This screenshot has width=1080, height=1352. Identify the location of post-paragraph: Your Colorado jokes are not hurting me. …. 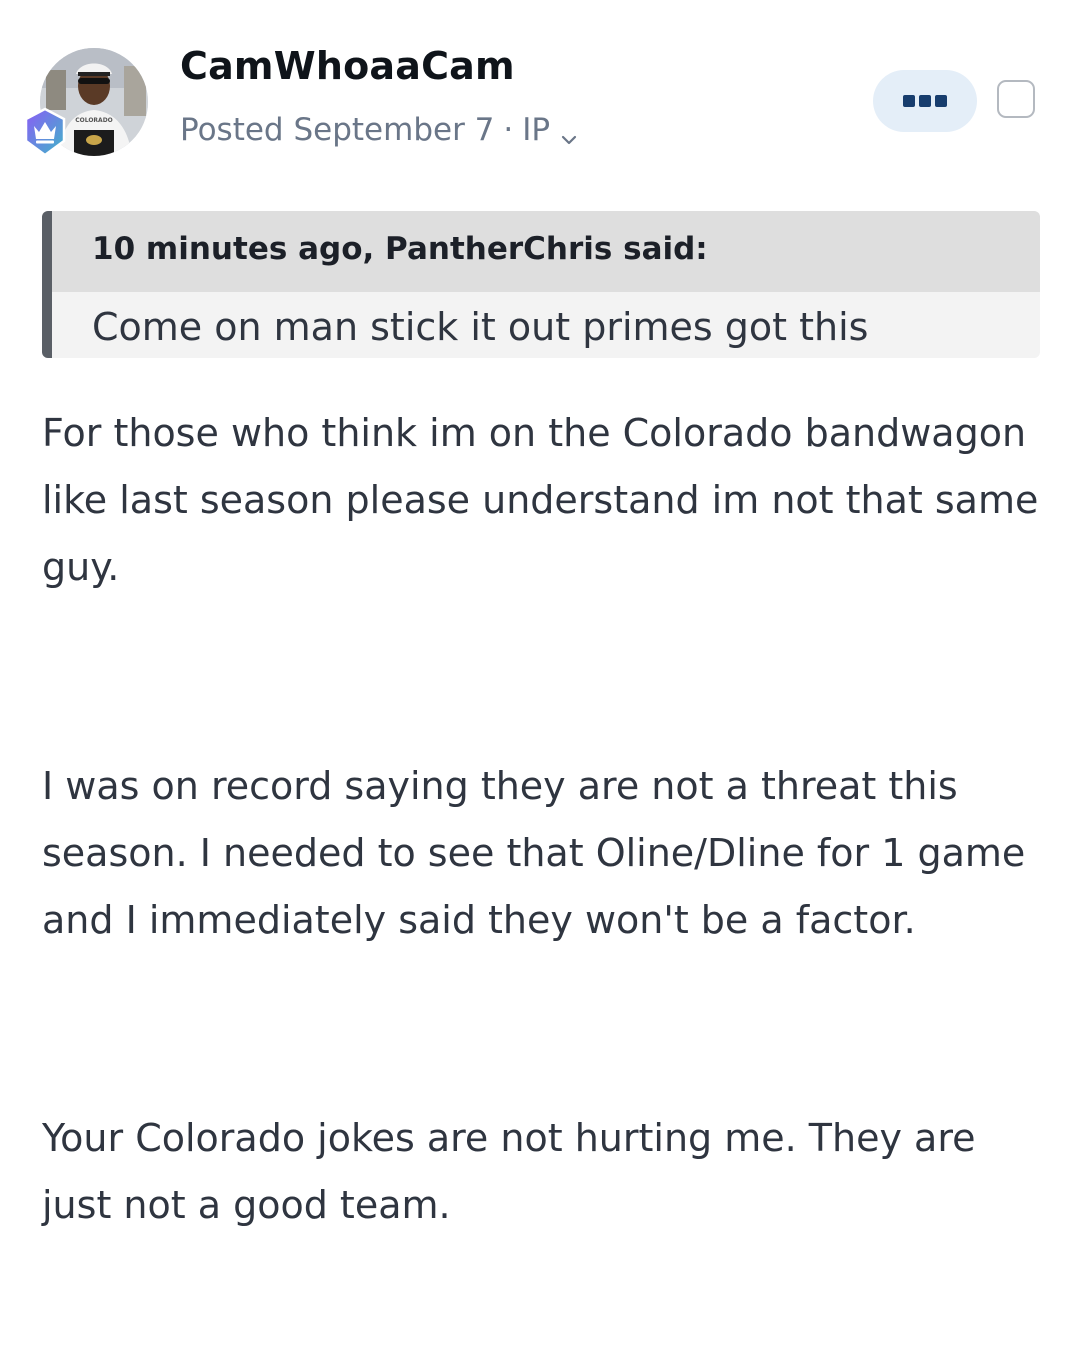
(509, 1171).